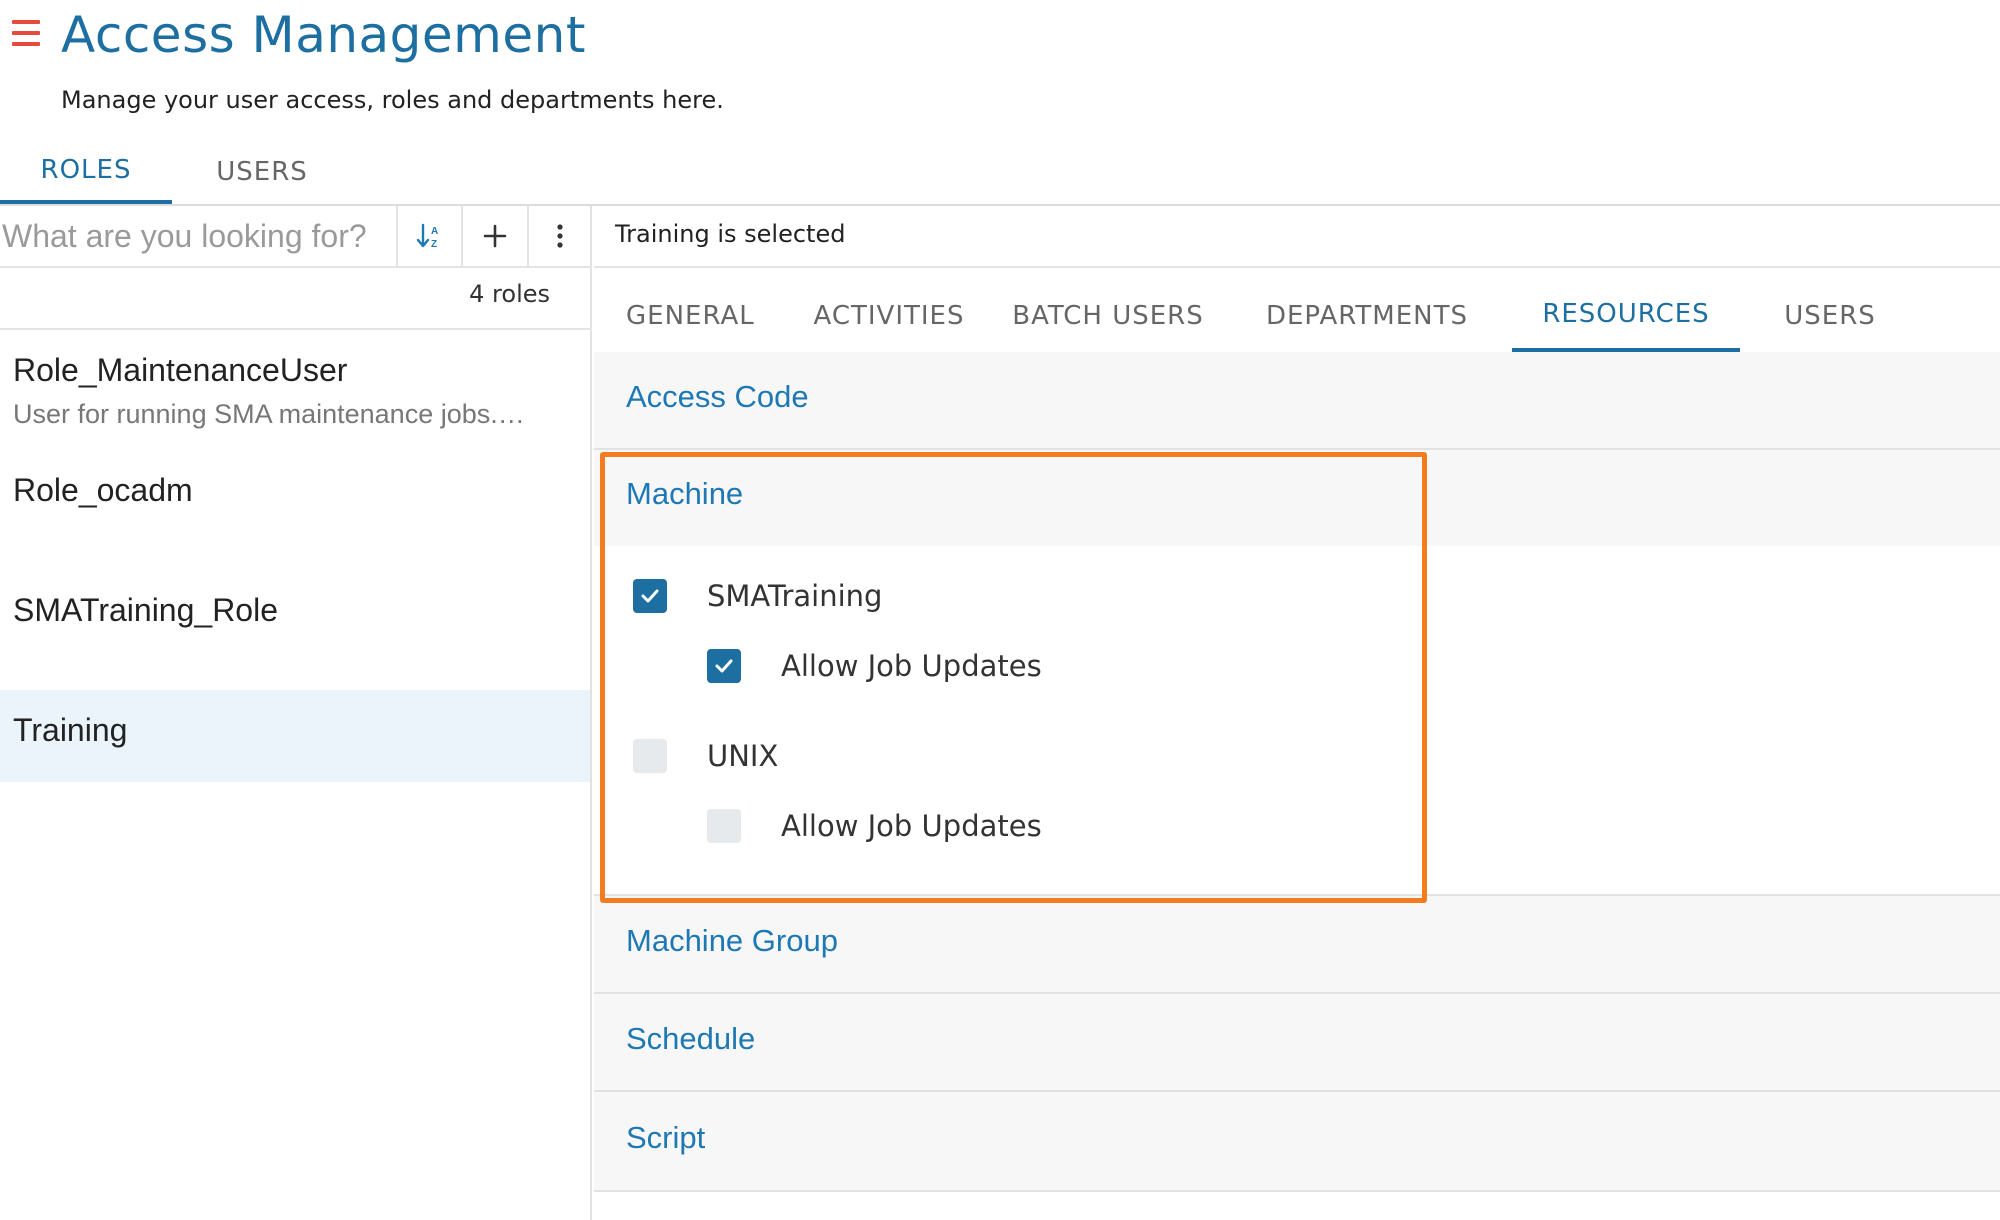 This screenshot has height=1220, width=2000. What do you see at coordinates (295, 518) in the screenshot?
I see `role-item-ocadm: Role_ocadm` at bounding box center [295, 518].